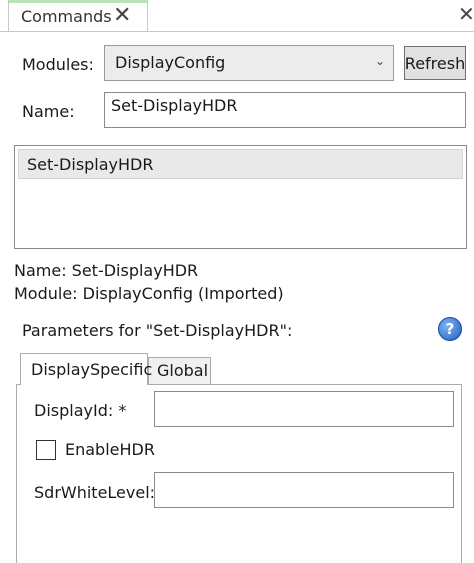 Image resolution: width=474 pixels, height=563 pixels. I want to click on tab-display-specific: DisplaySpecific, so click(86, 369).